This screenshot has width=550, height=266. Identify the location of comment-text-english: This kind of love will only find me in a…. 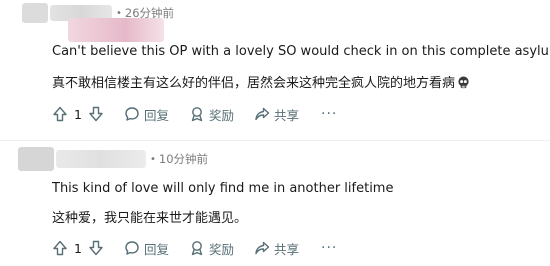
(223, 188).